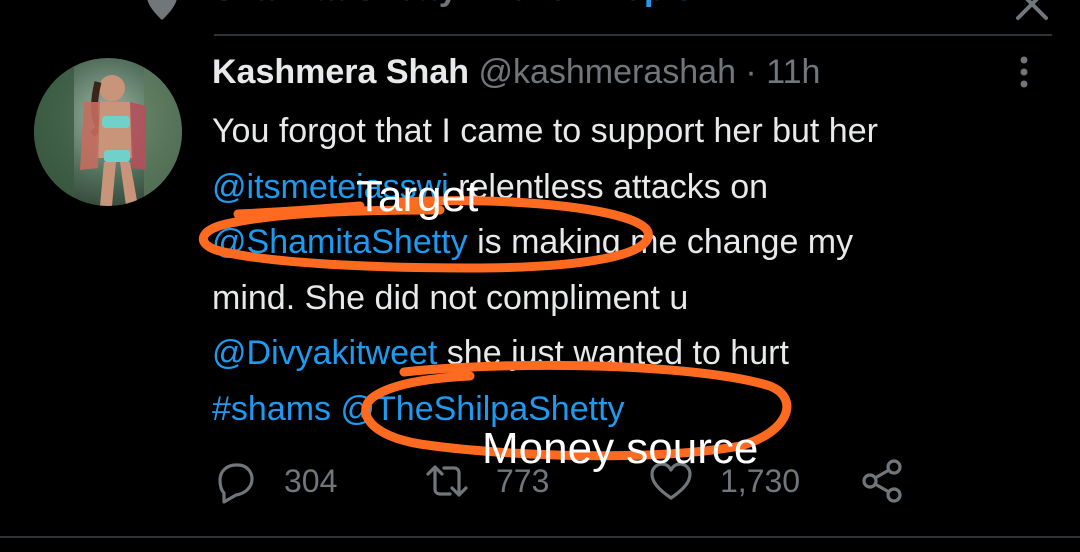 The image size is (1080, 552). What do you see at coordinates (1024, 72) in the screenshot?
I see `more-options-icon` at bounding box center [1024, 72].